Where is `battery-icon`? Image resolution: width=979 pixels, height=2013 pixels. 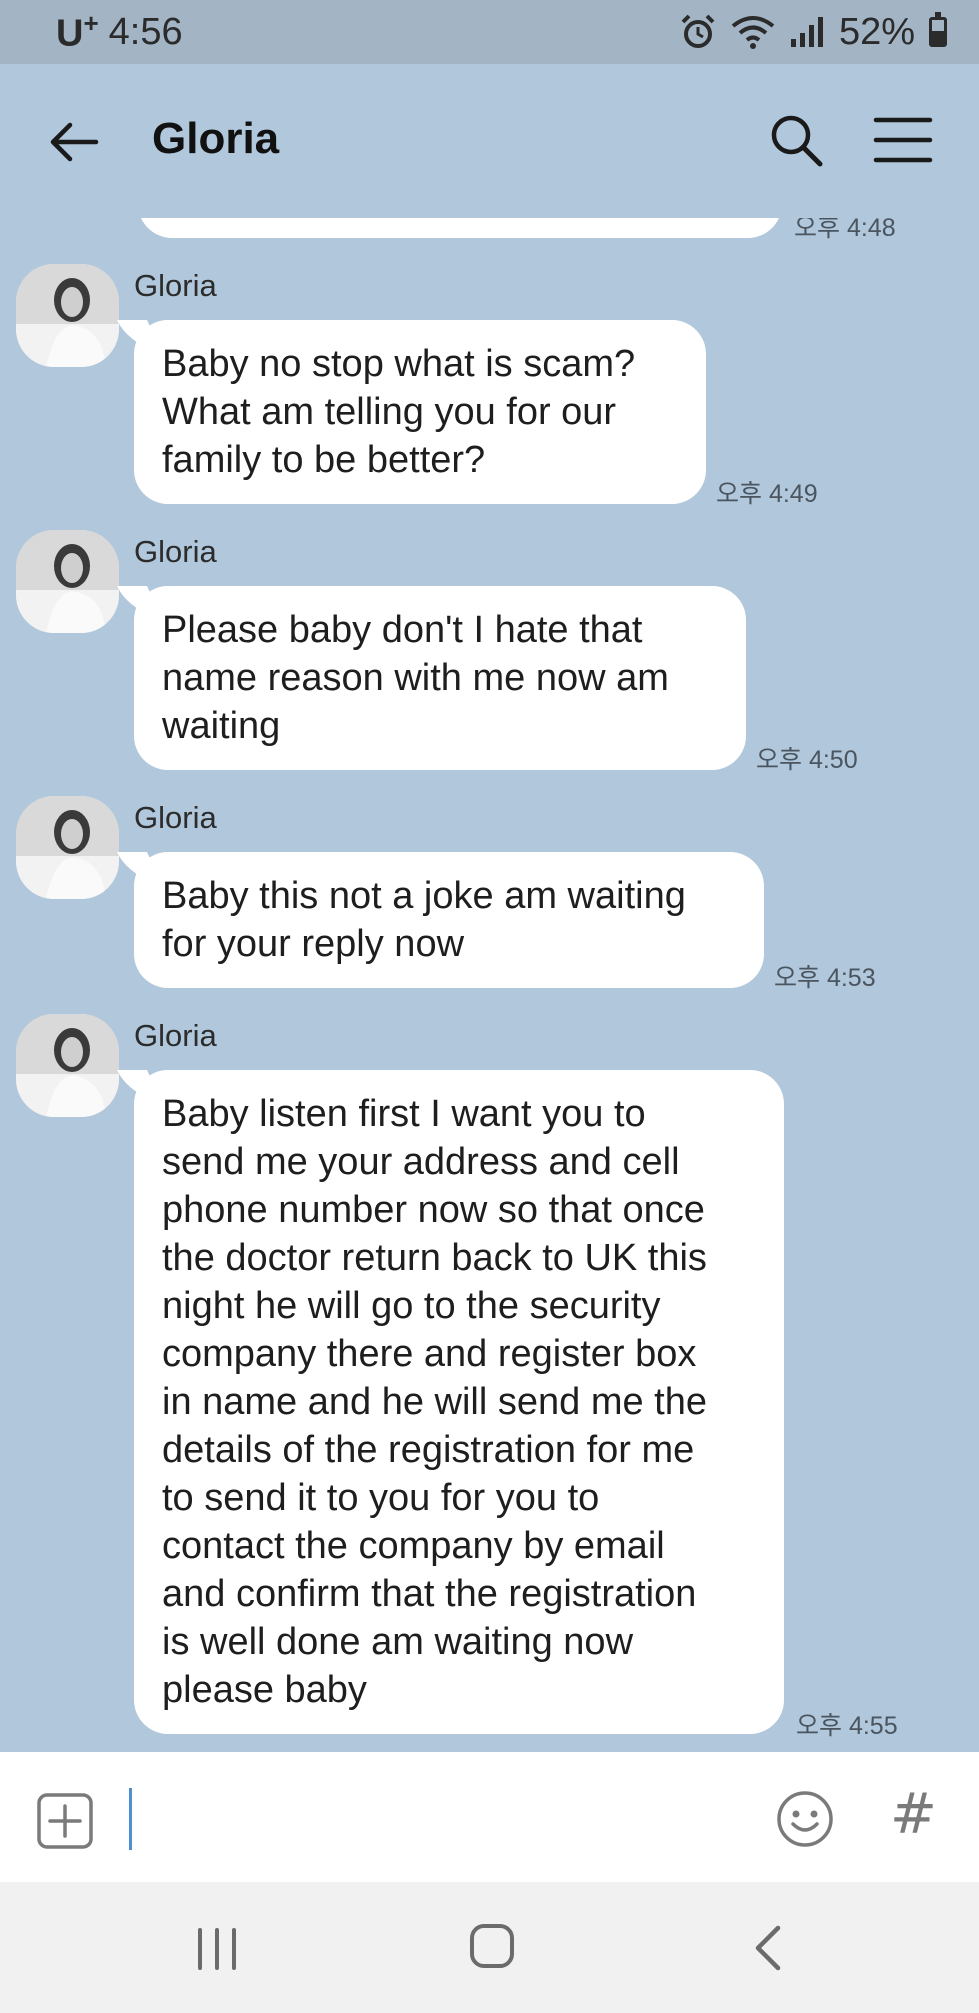
battery-icon is located at coordinates (938, 29).